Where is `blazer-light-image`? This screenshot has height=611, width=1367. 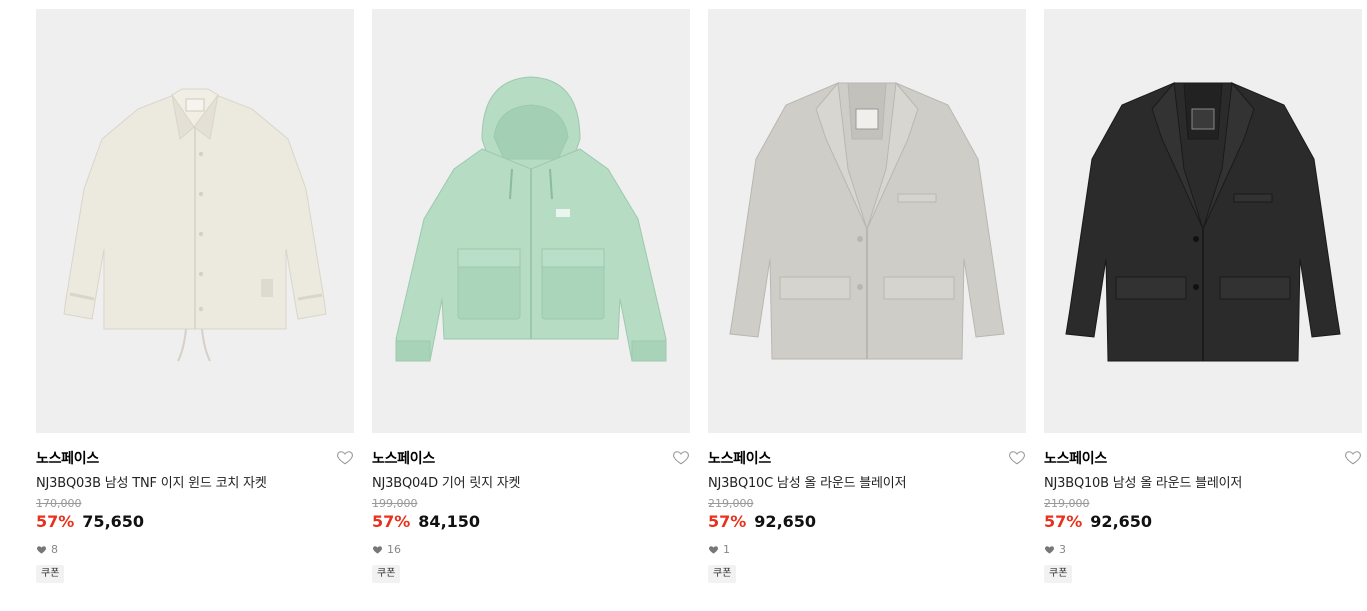 blazer-light-image is located at coordinates (867, 220).